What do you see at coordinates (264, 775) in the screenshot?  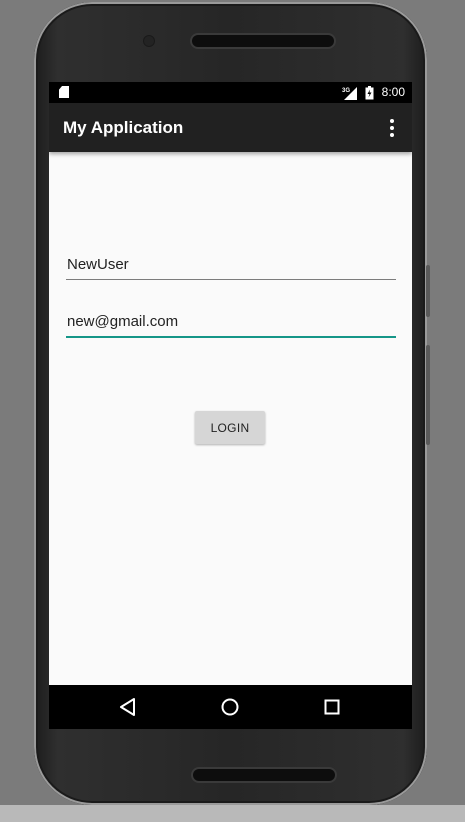 I see `bottom-speaker` at bounding box center [264, 775].